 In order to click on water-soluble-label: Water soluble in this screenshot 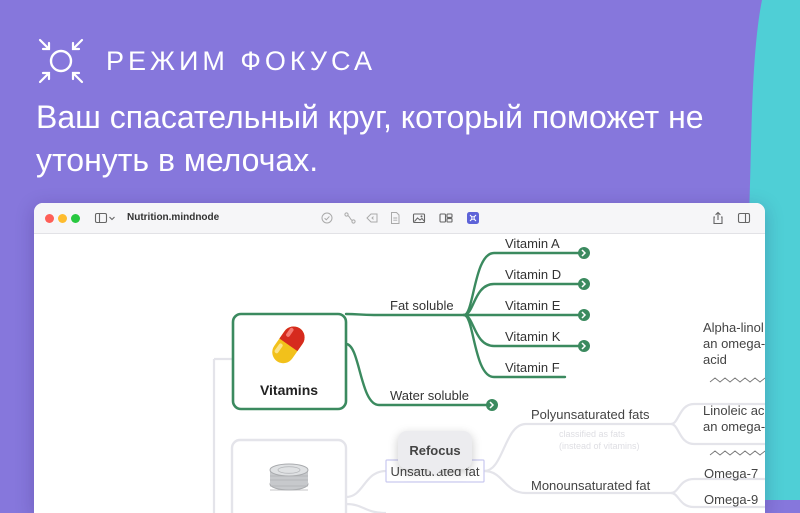, I will do `click(429, 395)`.